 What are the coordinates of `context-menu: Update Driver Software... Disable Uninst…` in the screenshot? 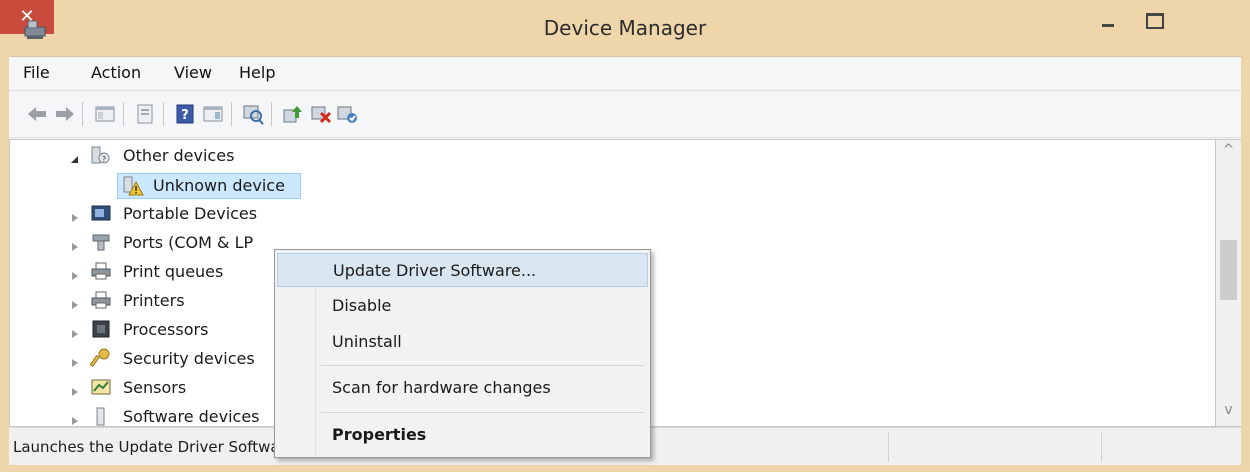 It's located at (462, 353).